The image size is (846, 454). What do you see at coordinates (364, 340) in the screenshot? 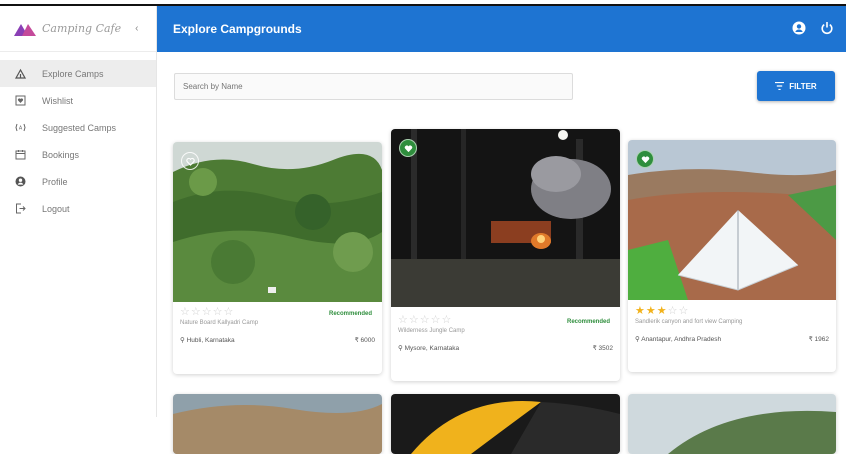
I see `camp-price: ₹ 6000` at bounding box center [364, 340].